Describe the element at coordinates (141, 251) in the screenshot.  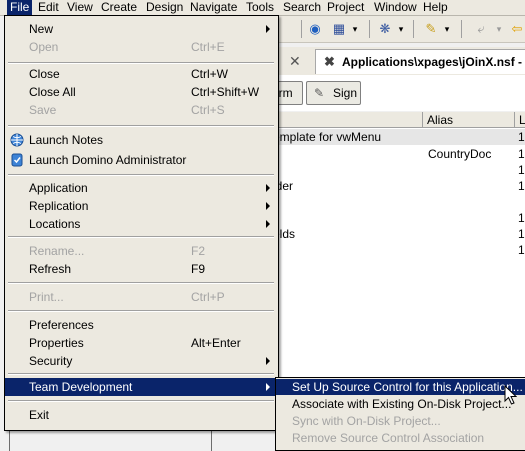
I see `menu-item-rename: Rename... F2` at that location.